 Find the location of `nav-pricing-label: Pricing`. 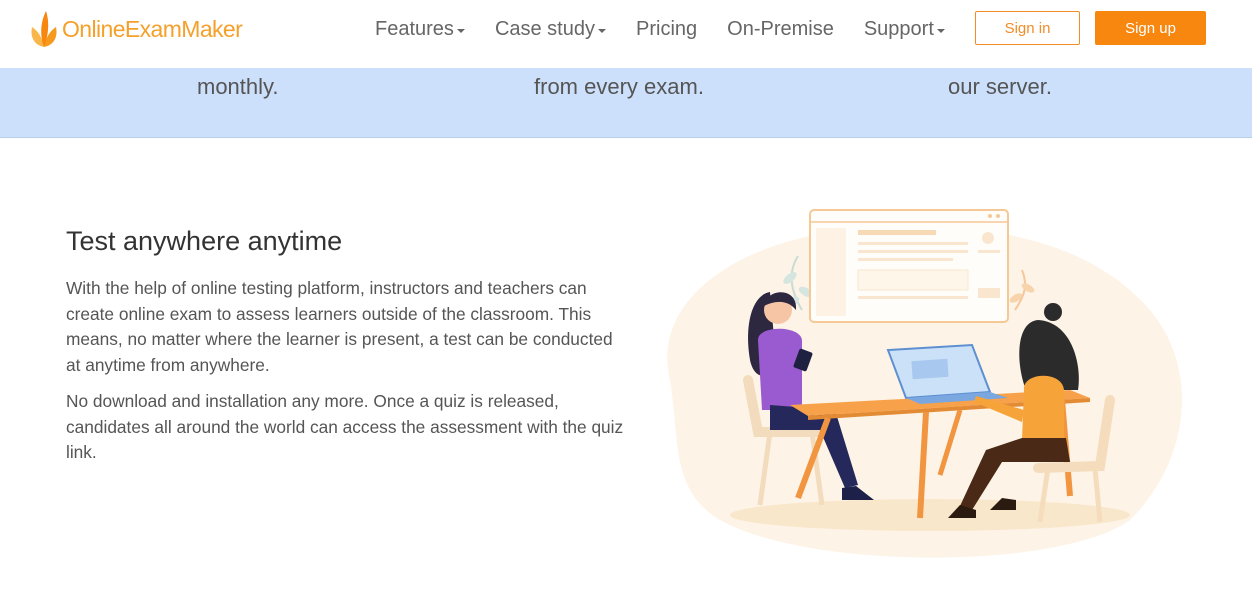

nav-pricing-label: Pricing is located at coordinates (667, 29).